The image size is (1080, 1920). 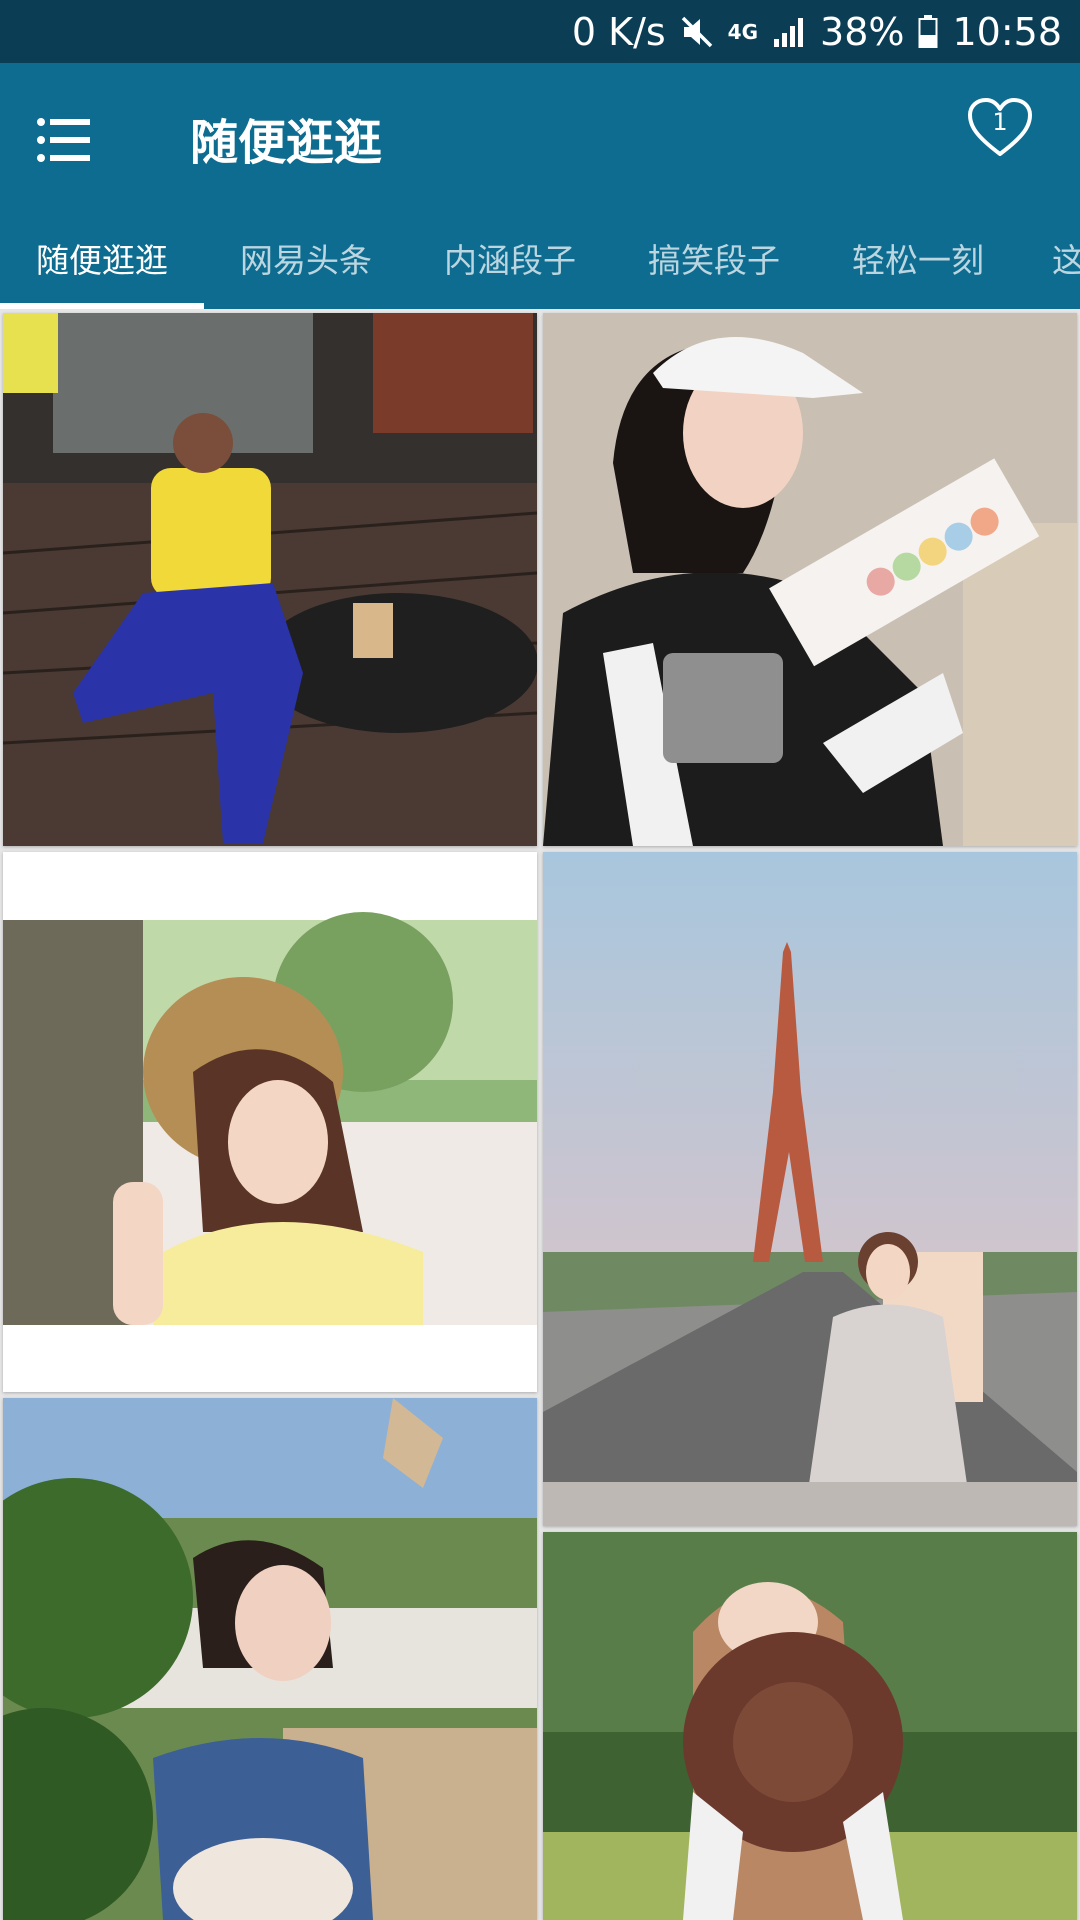 What do you see at coordinates (618, 31) in the screenshot?
I see `net-speed: 0 K/s` at bounding box center [618, 31].